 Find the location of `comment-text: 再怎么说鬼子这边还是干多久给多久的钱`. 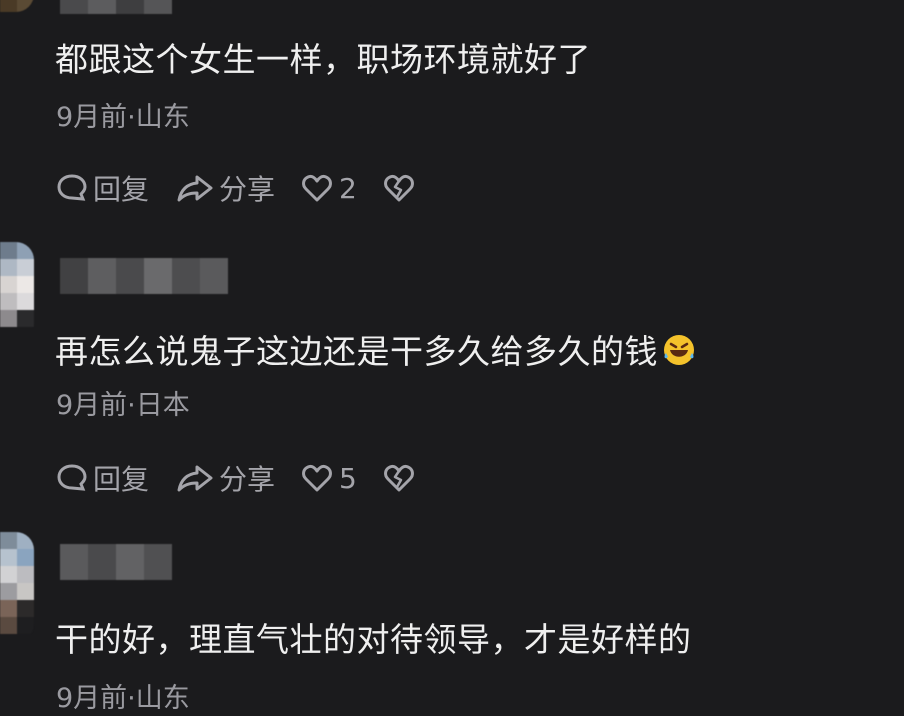

comment-text: 再怎么说鬼子这边还是干多久给多久的钱 is located at coordinates (375, 352).